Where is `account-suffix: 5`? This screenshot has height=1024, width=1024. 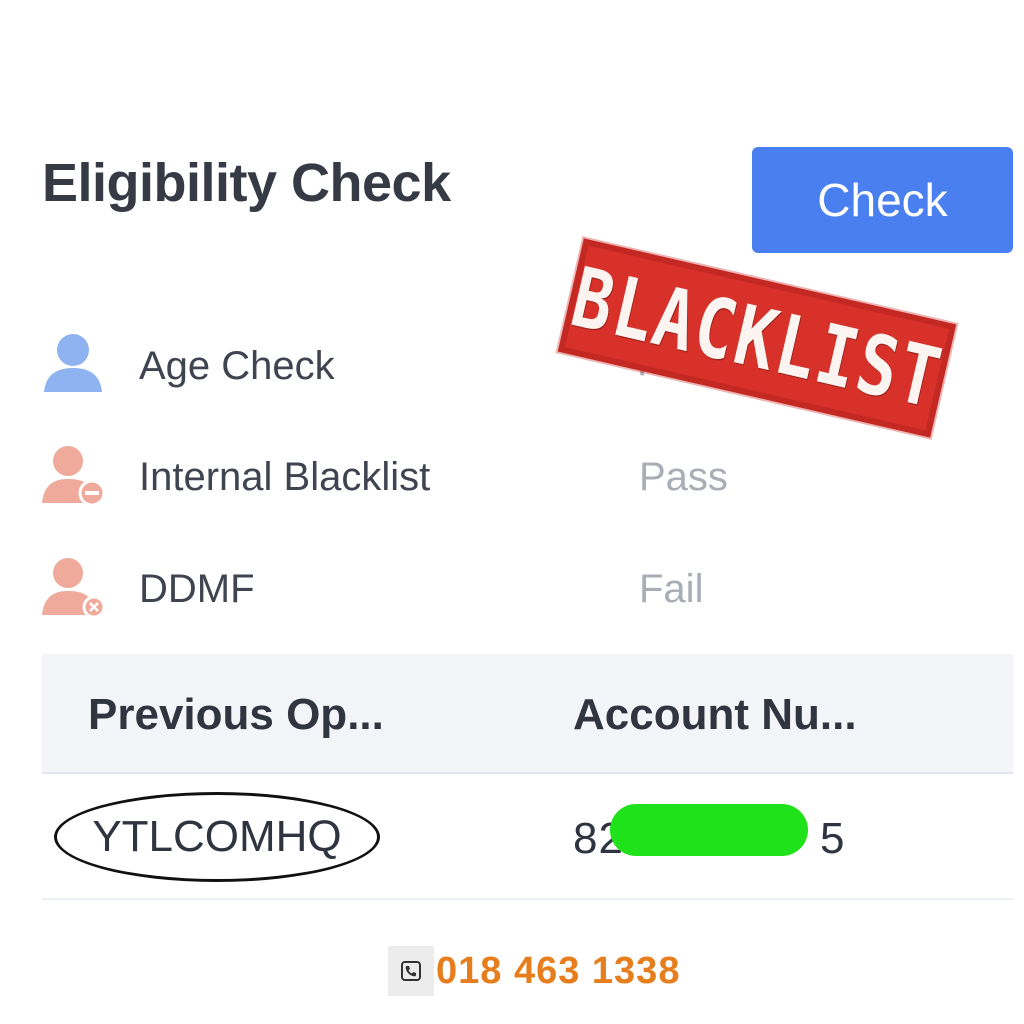 account-suffix: 5 is located at coordinates (832, 838).